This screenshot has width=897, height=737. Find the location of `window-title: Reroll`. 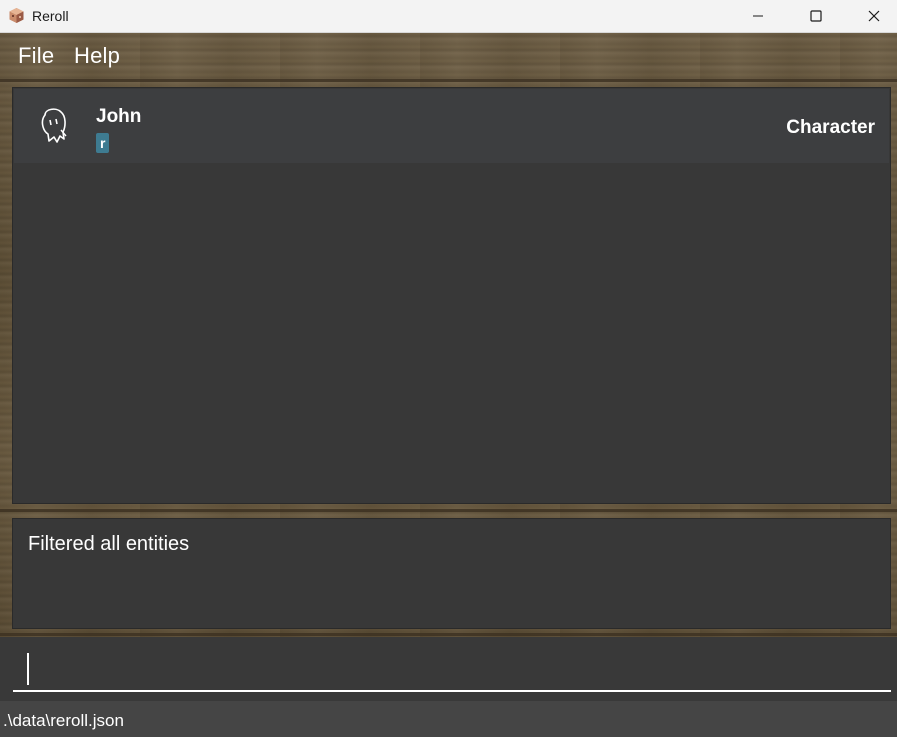

window-title: Reroll is located at coordinates (50, 16).